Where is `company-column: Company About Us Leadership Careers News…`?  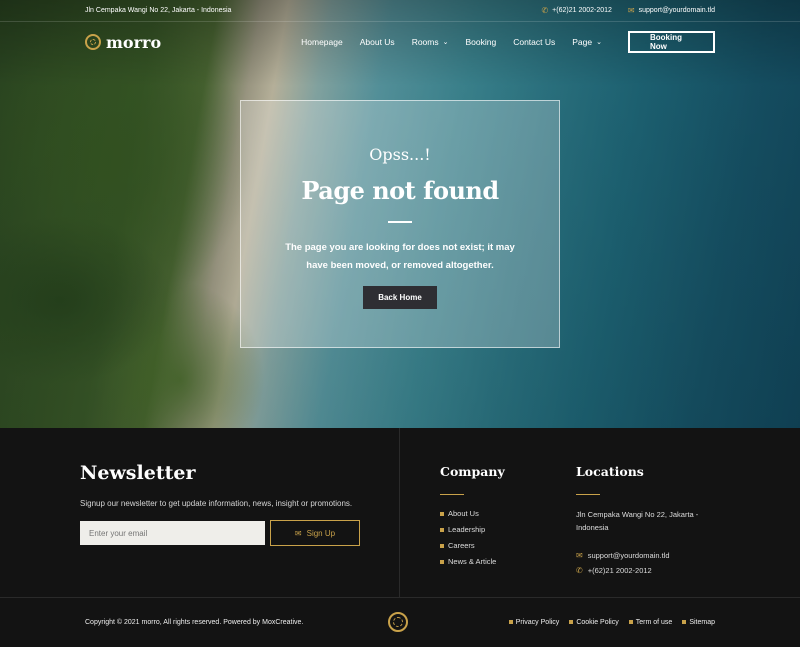
company-column: Company About Us Leadership Careers News… is located at coordinates (508, 512).